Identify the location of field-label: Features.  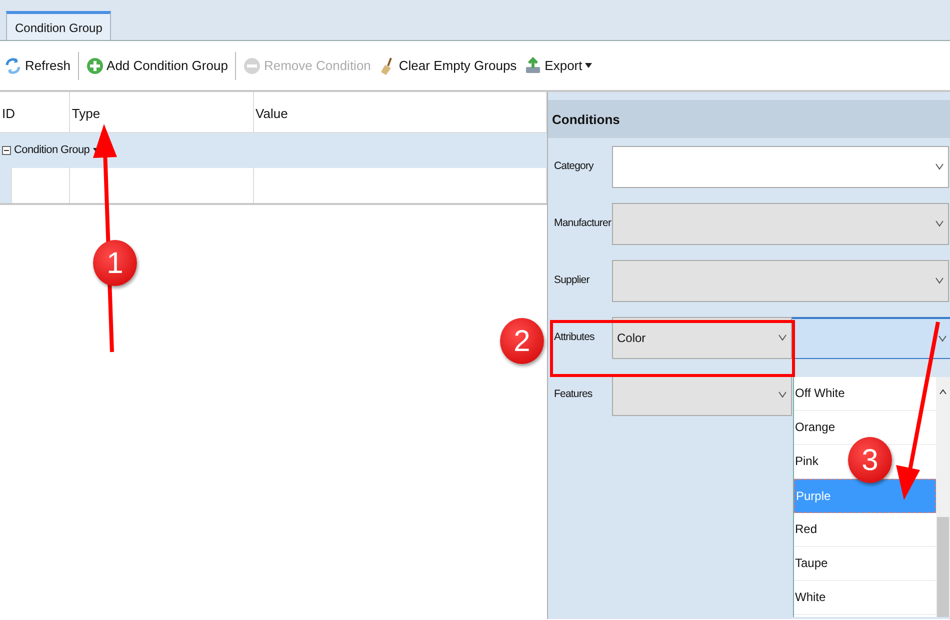
(574, 394).